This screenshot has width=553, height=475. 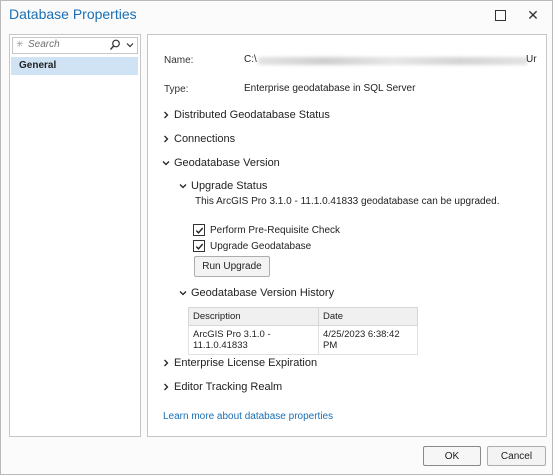 I want to click on prereq-checkbox, so click(x=199, y=230).